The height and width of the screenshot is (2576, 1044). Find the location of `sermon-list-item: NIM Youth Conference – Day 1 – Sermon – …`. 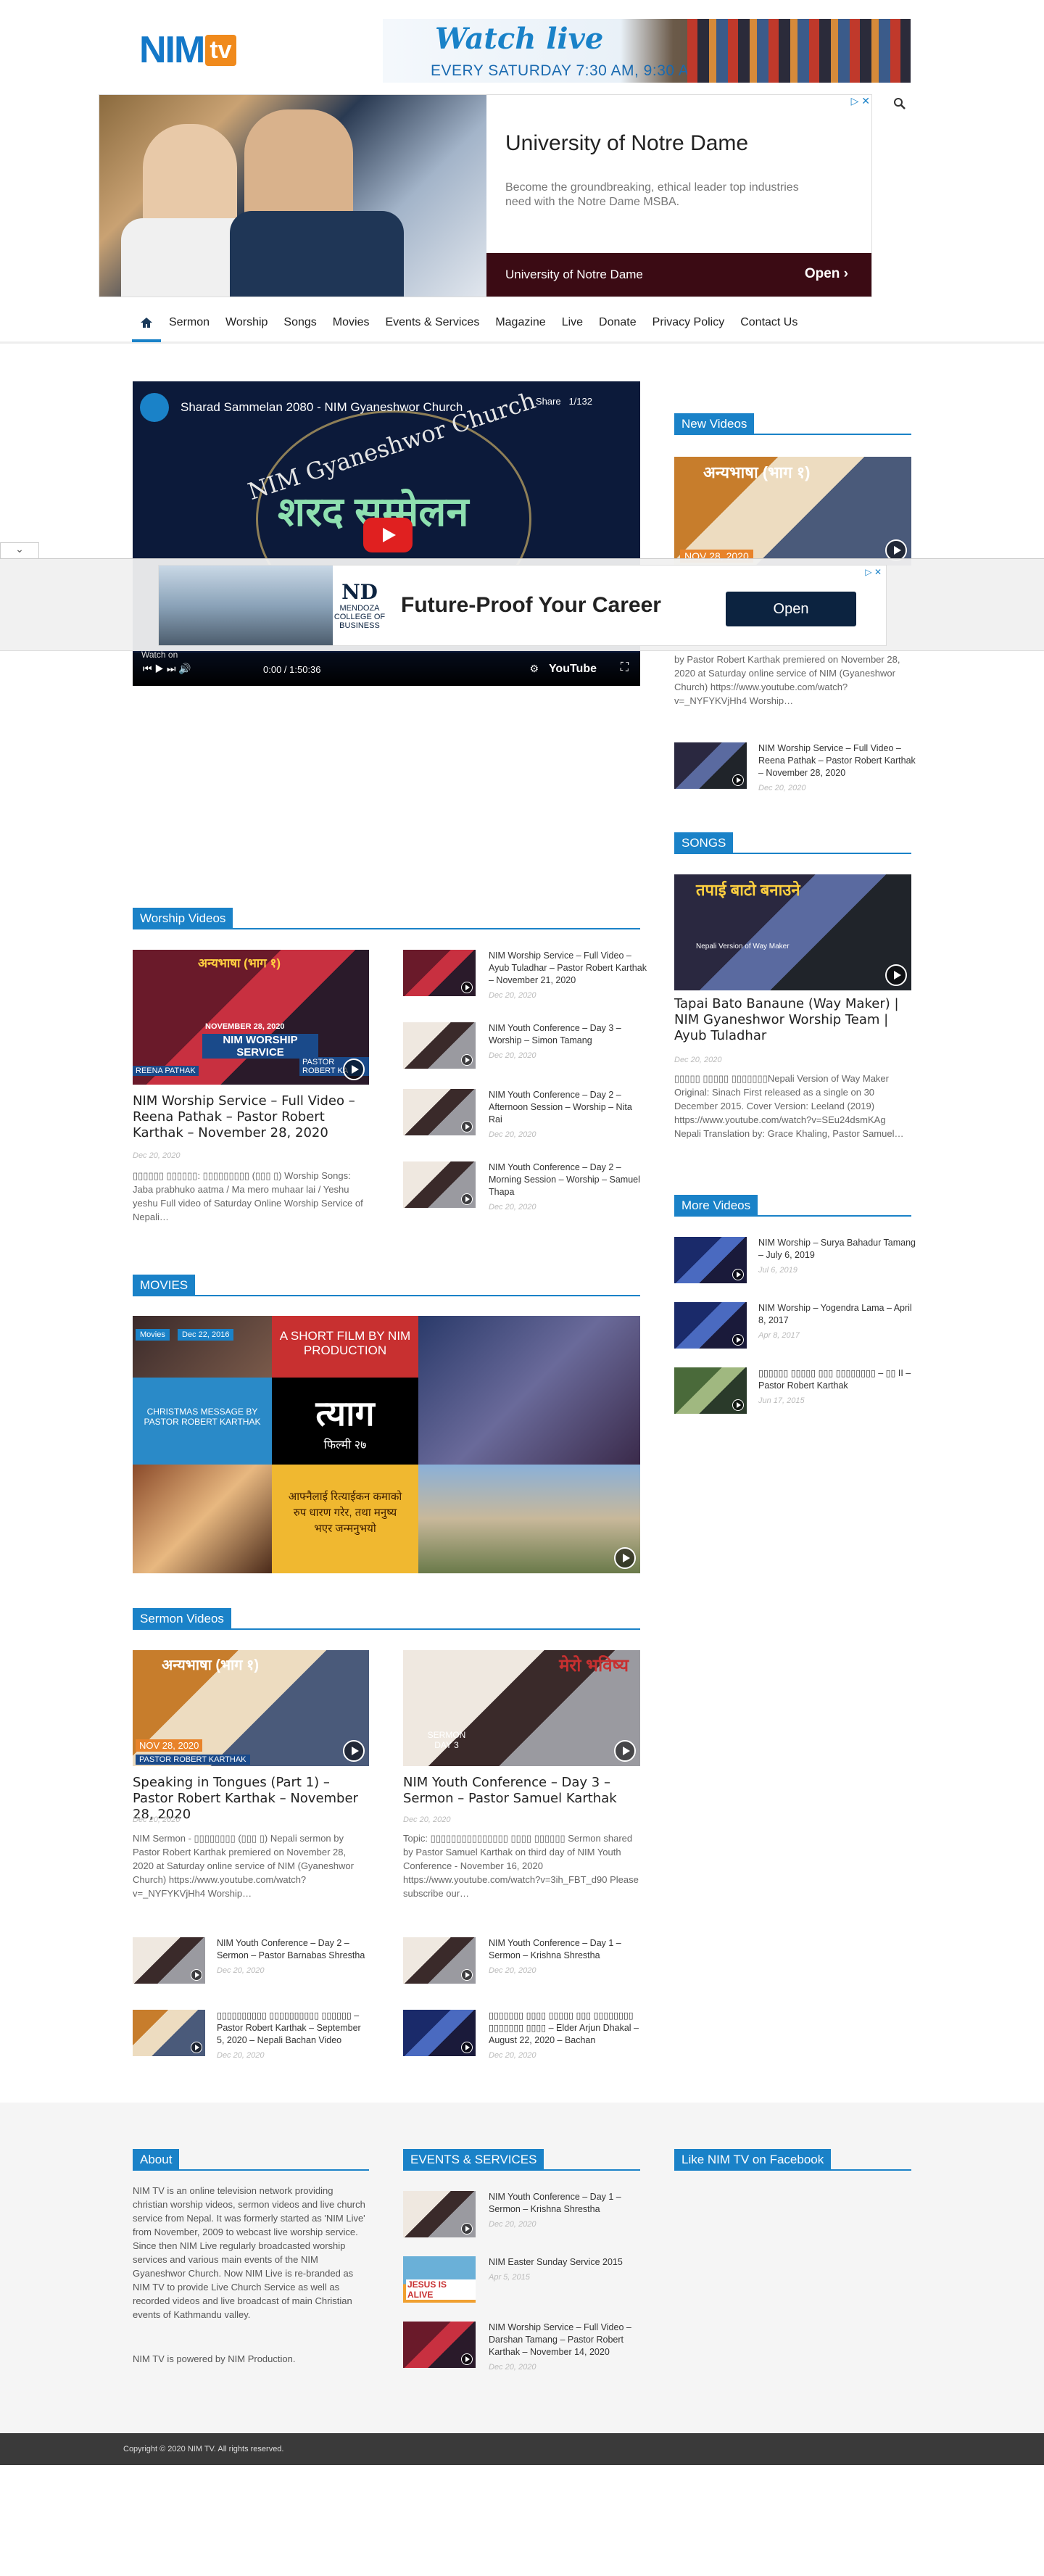

sermon-list-item: NIM Youth Conference – Day 1 – Sermon – … is located at coordinates (521, 1963).